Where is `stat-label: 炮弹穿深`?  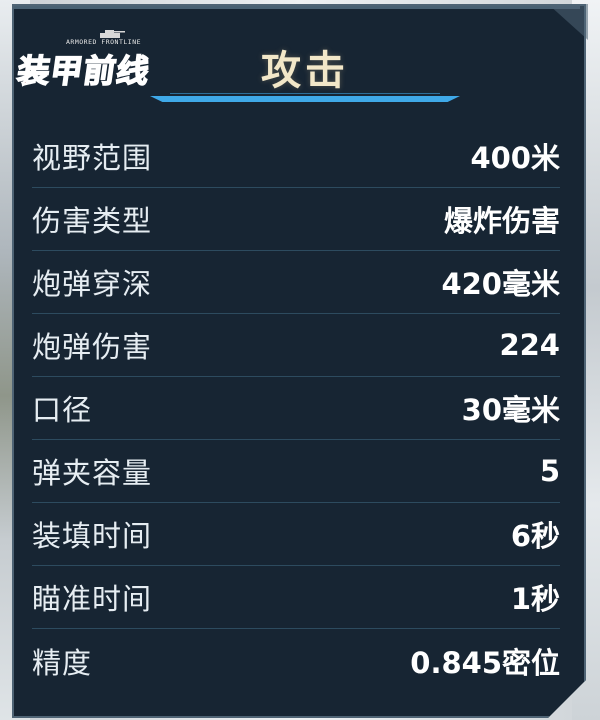
stat-label: 炮弹穿深 is located at coordinates (92, 284).